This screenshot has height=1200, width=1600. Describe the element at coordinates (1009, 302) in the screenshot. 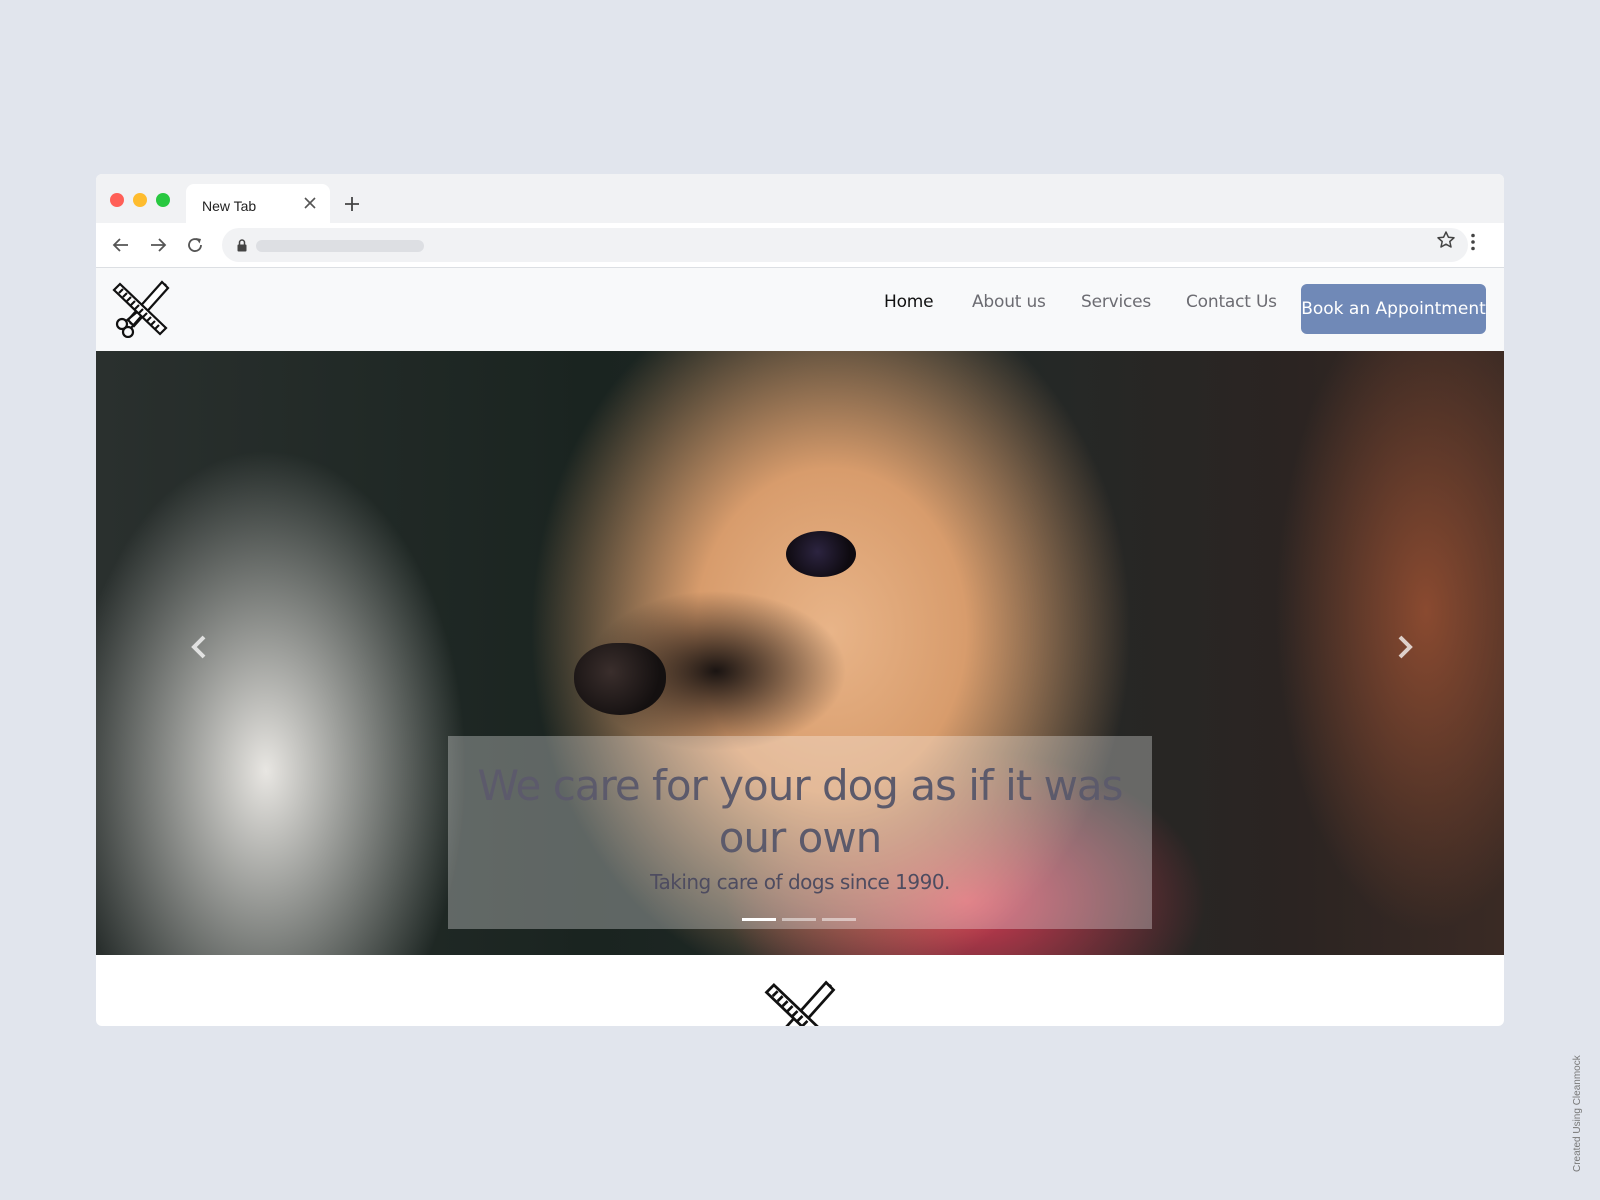

I see `nav-about-link: About us` at that location.